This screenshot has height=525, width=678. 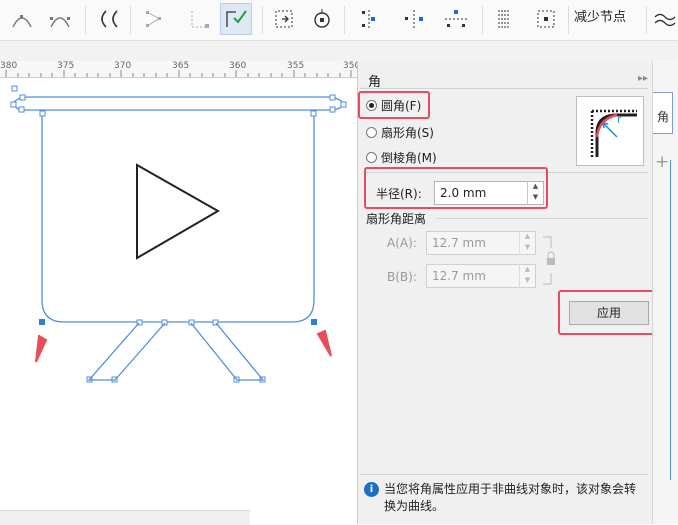 I want to click on ruler-label: 380, so click(x=9, y=66).